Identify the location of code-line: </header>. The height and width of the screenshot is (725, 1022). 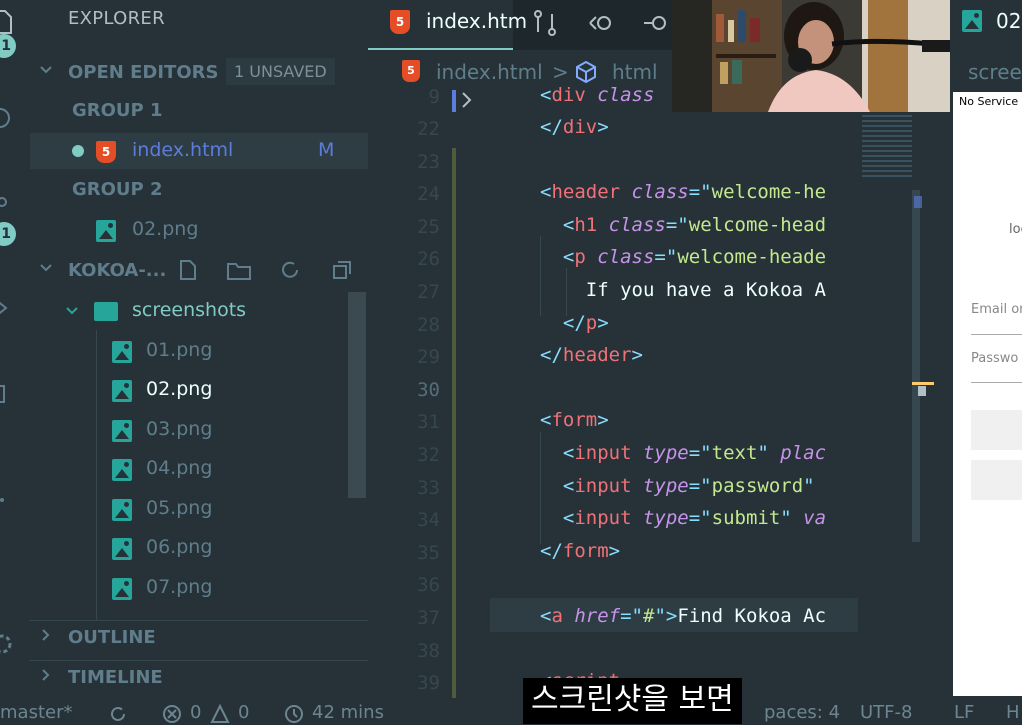
(699, 355).